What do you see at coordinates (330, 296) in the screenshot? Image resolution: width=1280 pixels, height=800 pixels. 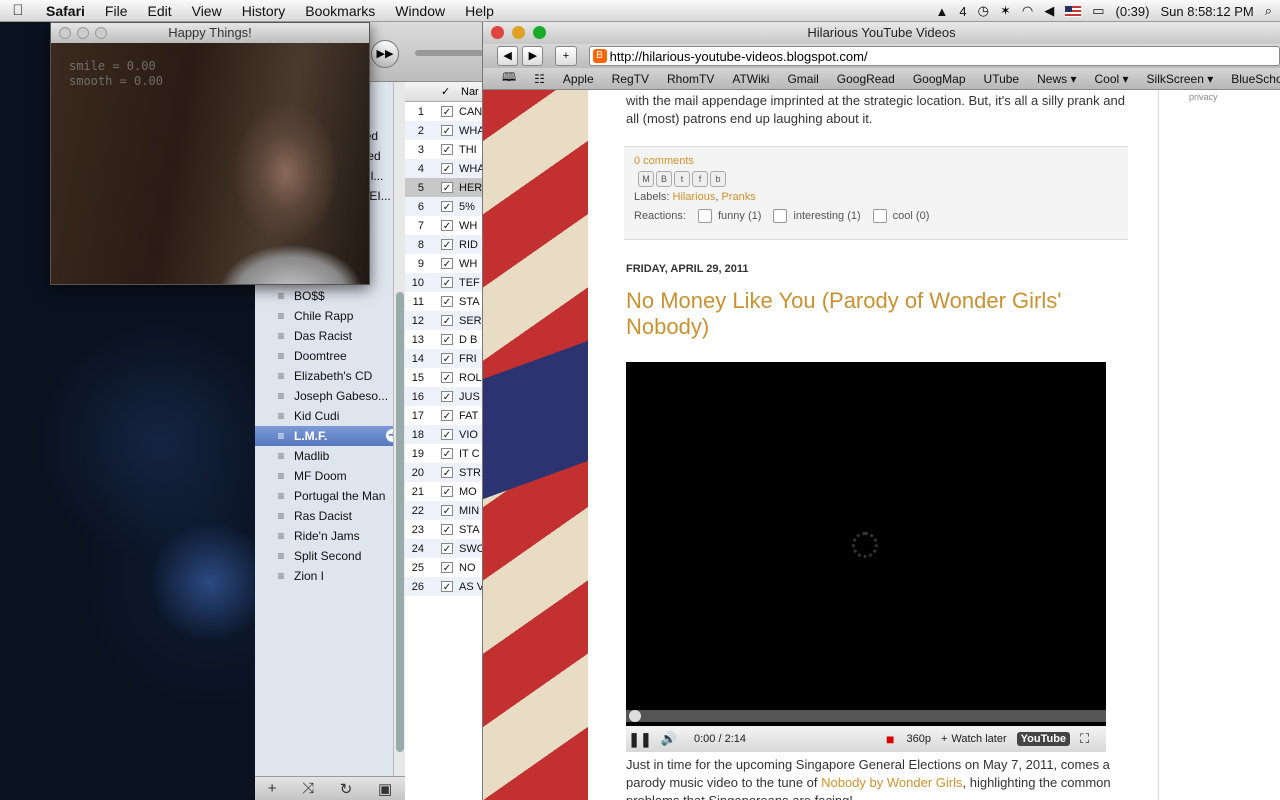 I see `source-item: ≡ BO$$` at bounding box center [330, 296].